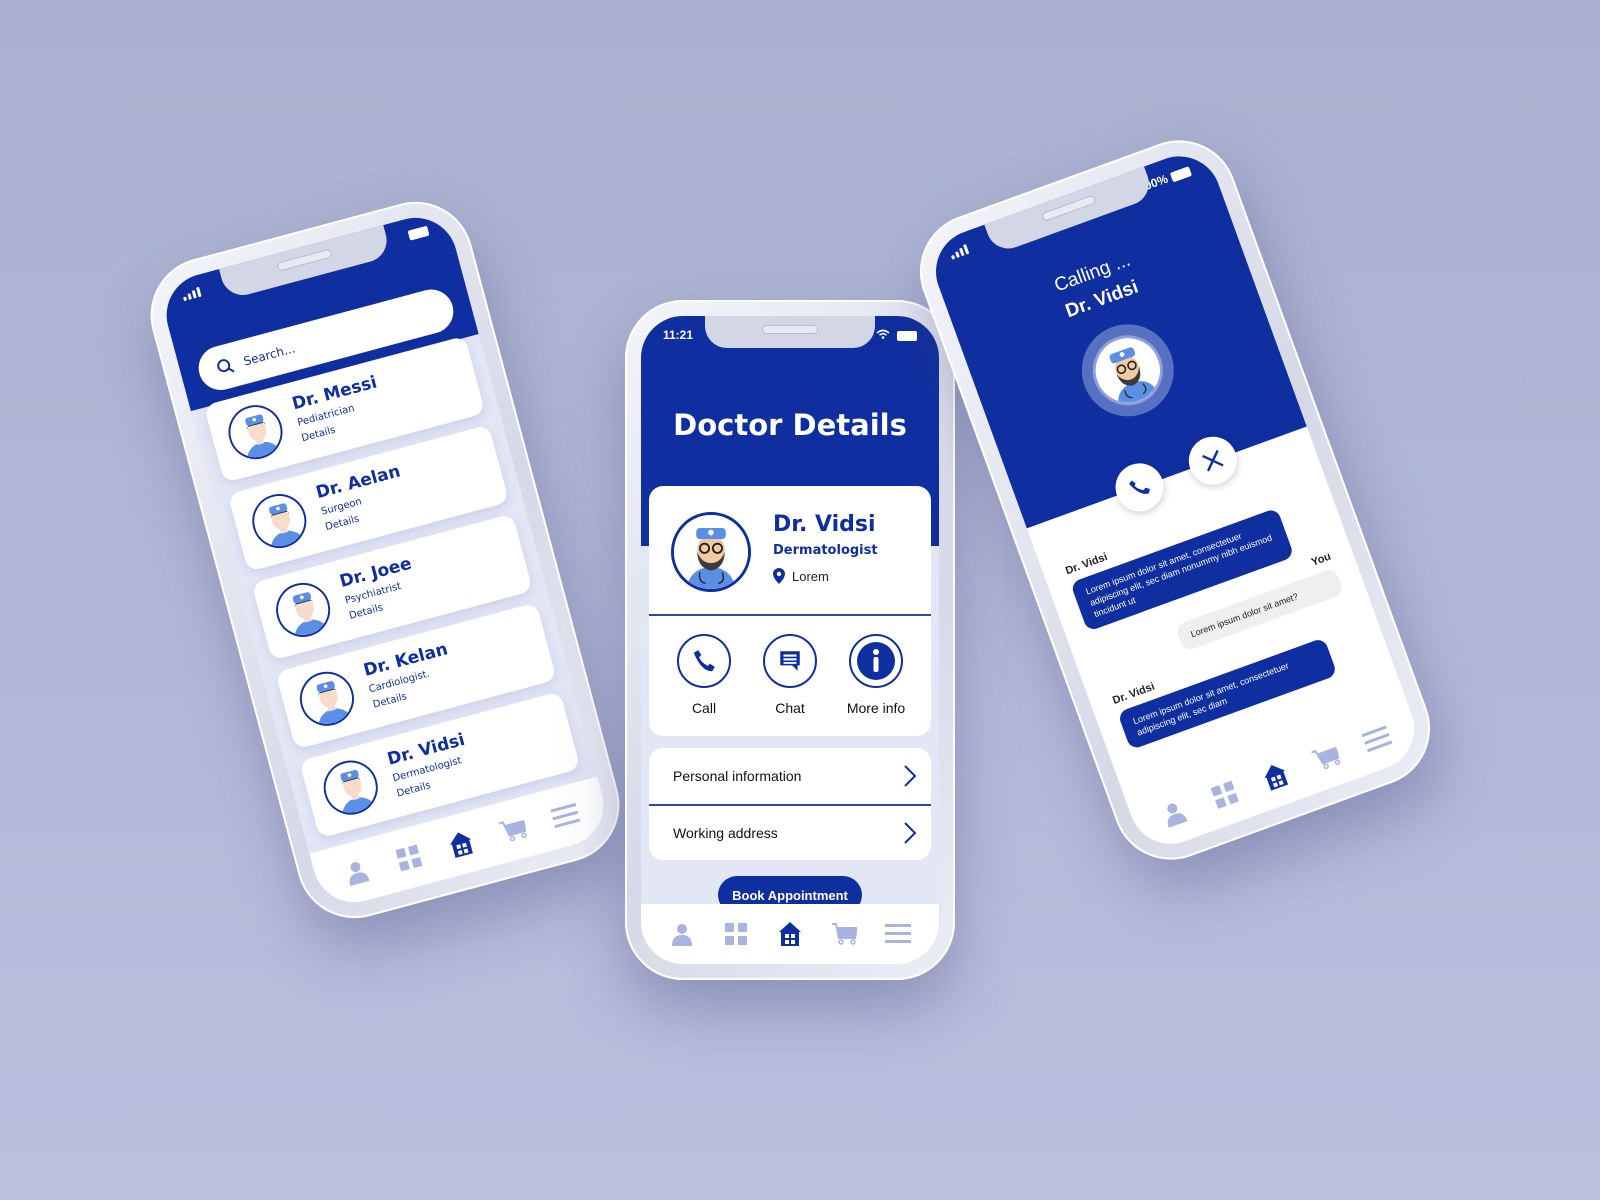 The image size is (1600, 1200). What do you see at coordinates (825, 550) in the screenshot?
I see `doctor-specialty: Dermatologist` at bounding box center [825, 550].